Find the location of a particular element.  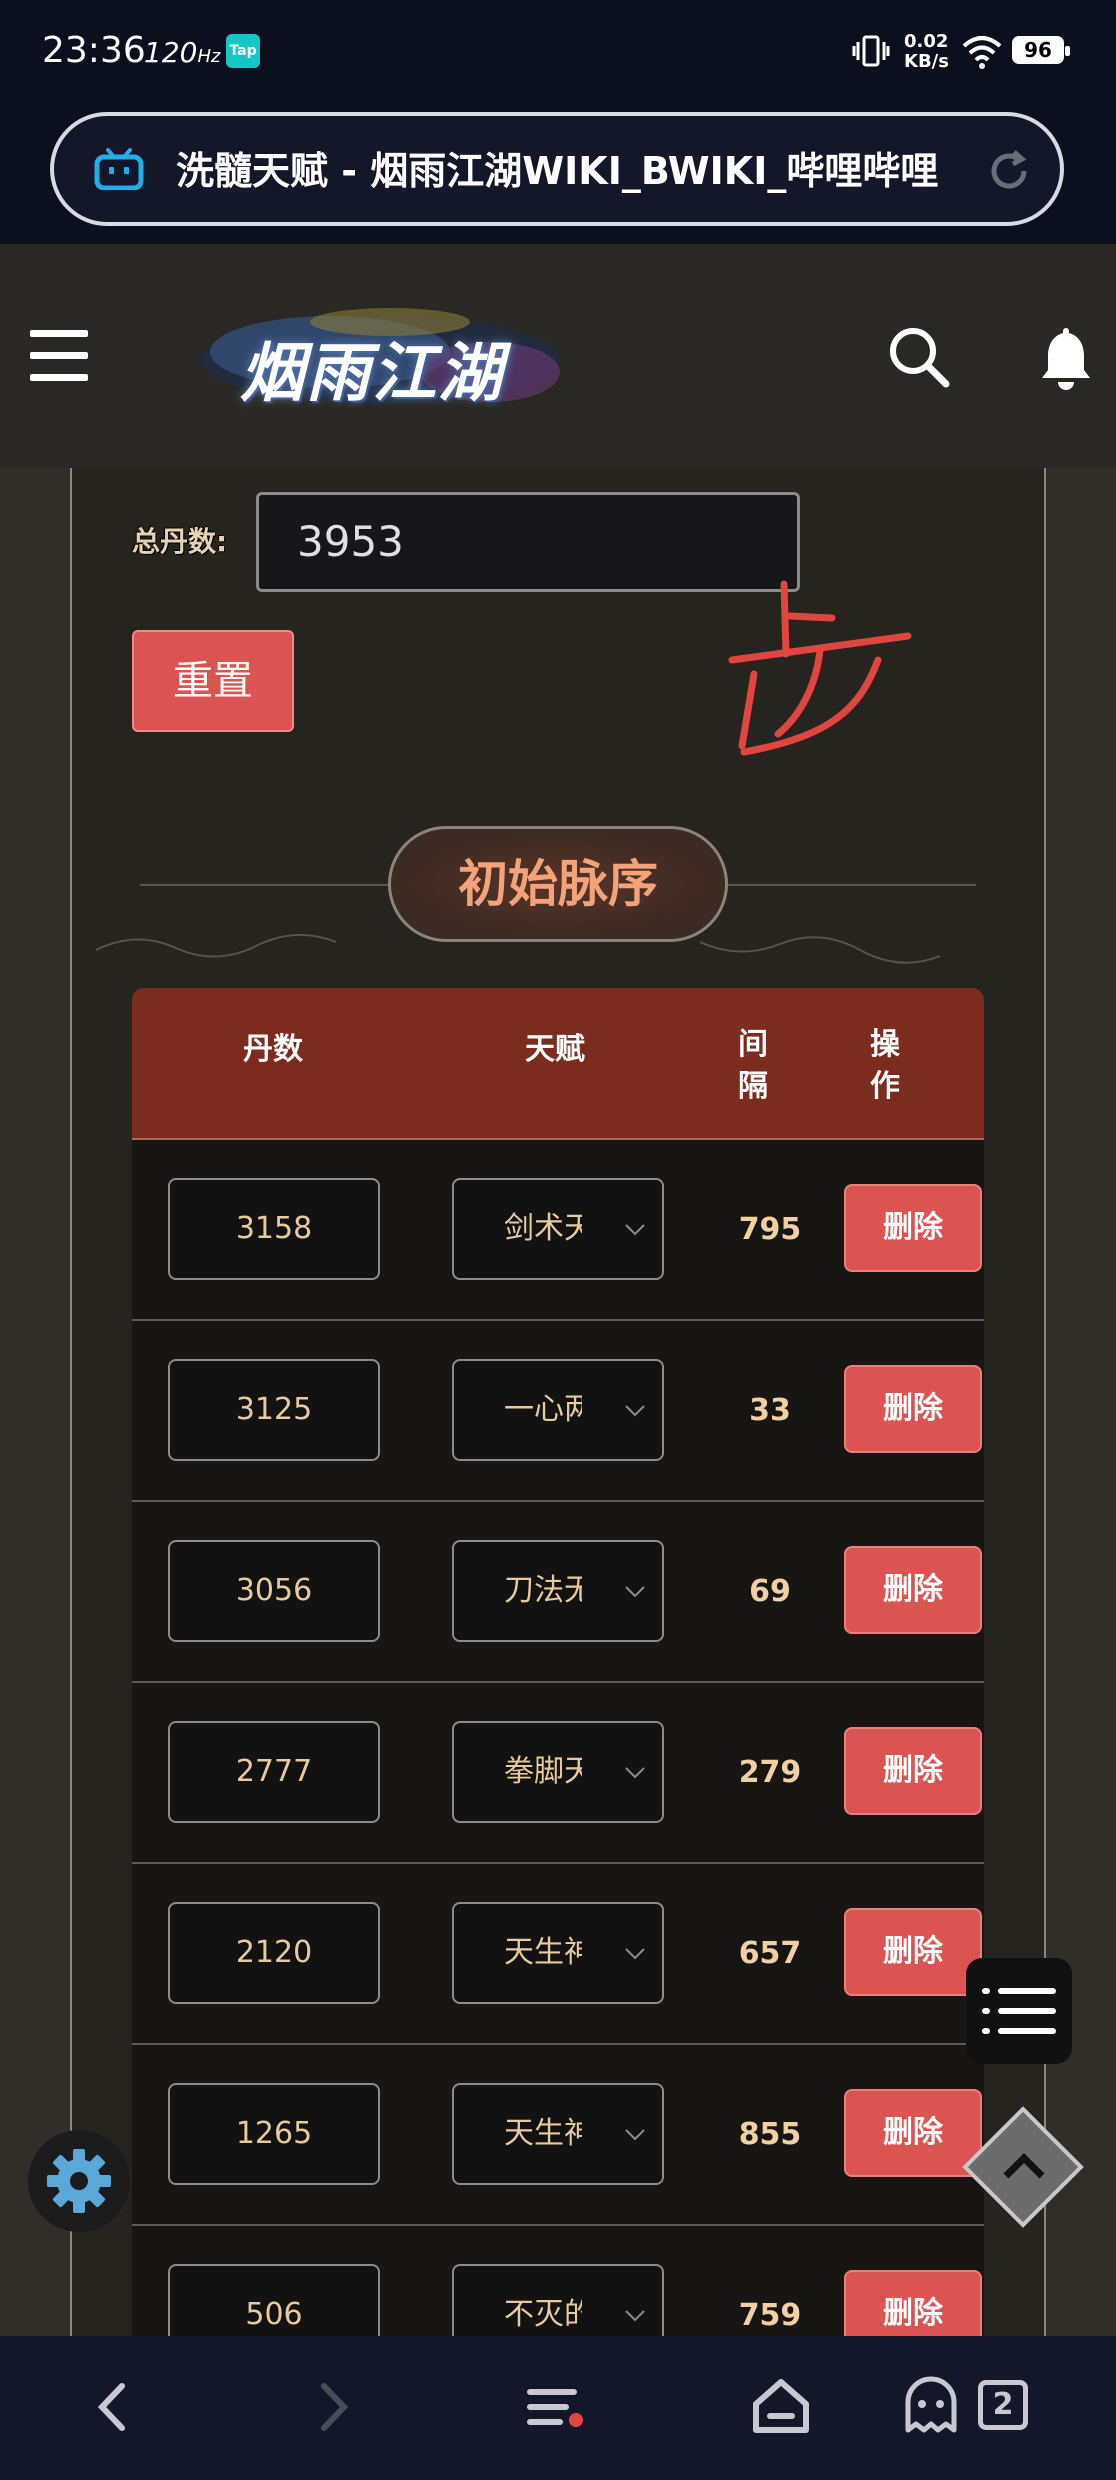

dan-input: 2777 is located at coordinates (274, 1772).